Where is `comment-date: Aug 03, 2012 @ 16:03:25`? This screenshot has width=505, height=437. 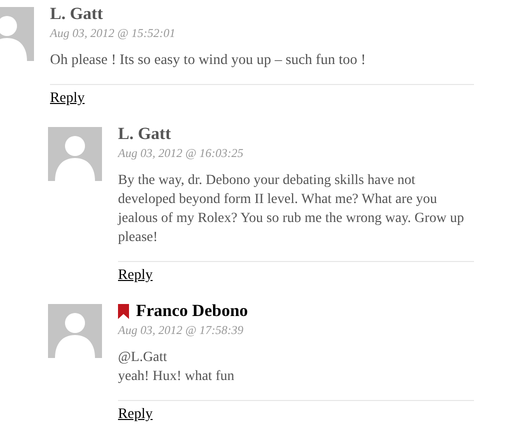
comment-date: Aug 03, 2012 @ 16:03:25 is located at coordinates (181, 153).